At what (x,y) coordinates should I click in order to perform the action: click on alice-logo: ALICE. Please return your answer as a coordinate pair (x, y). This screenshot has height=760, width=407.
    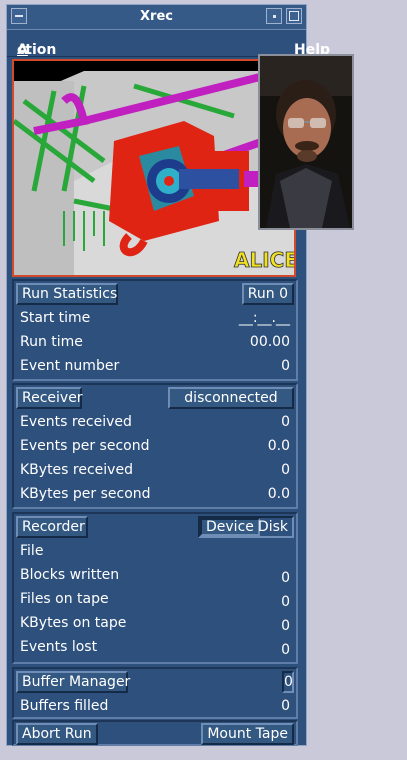
    Looking at the image, I should click on (264, 260).